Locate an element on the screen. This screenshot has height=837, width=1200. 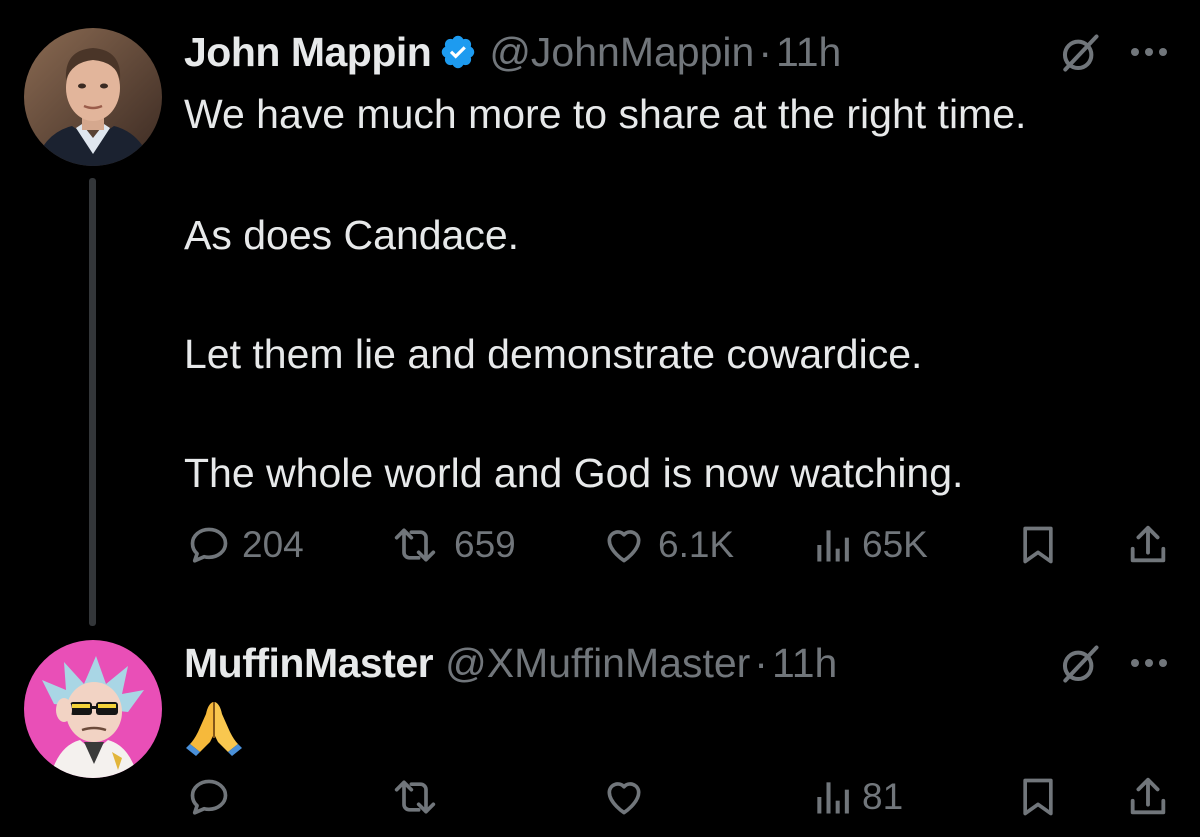
avatar-john-mappin is located at coordinates (93, 97).